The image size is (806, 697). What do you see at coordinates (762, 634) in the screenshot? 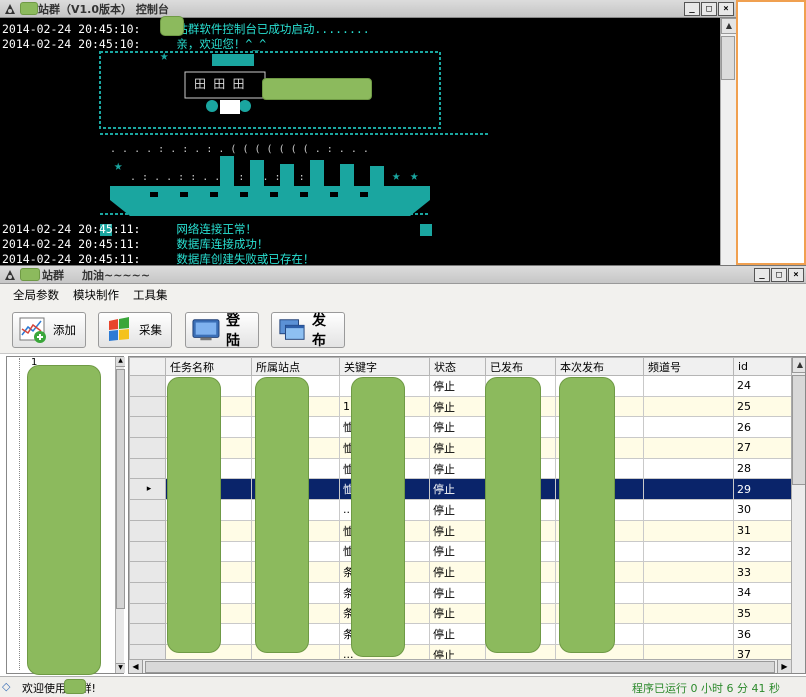
I see `cell-id: 36` at bounding box center [762, 634].